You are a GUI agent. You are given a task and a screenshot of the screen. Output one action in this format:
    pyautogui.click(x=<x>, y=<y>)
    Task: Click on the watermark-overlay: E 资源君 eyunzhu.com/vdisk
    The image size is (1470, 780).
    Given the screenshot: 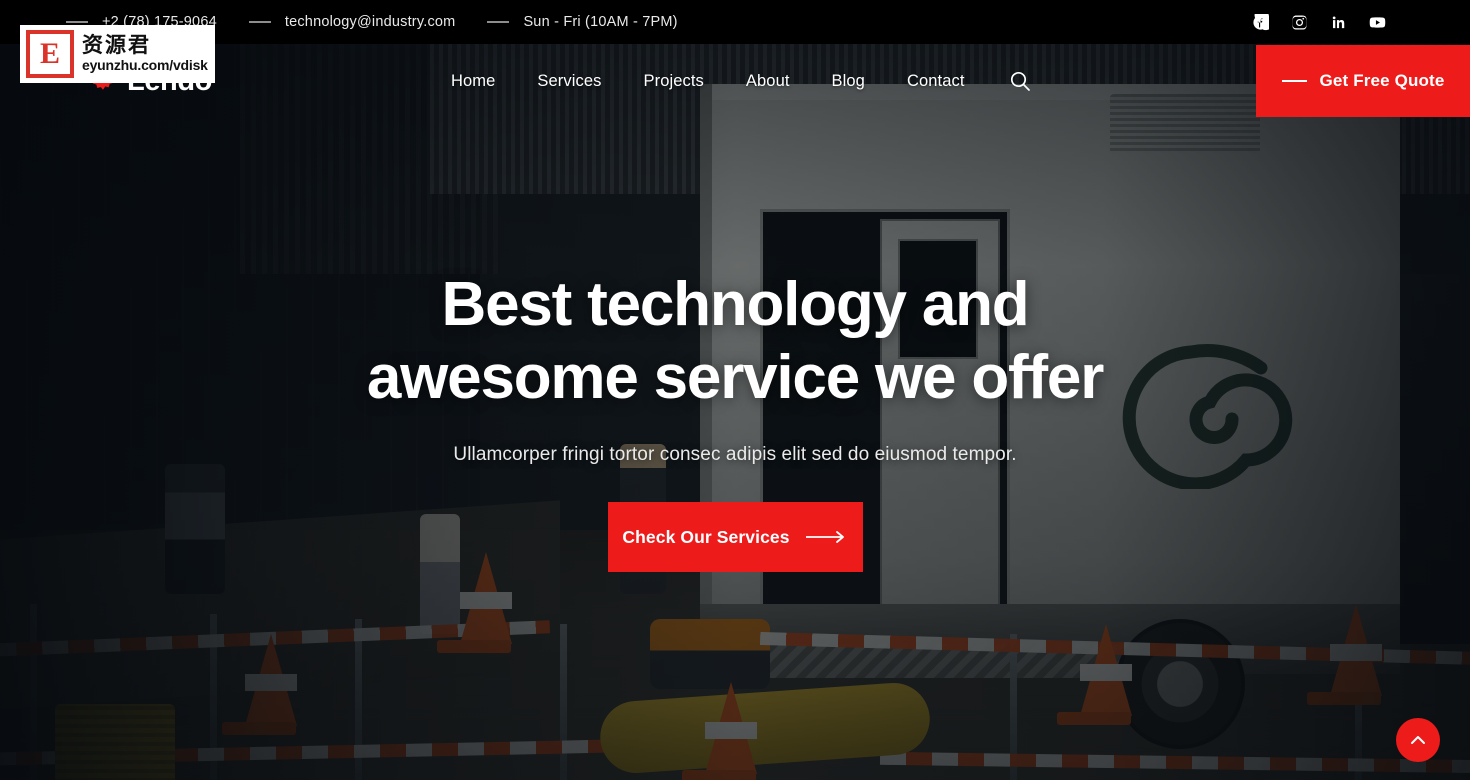 What is the action you would take?
    pyautogui.click(x=117, y=54)
    